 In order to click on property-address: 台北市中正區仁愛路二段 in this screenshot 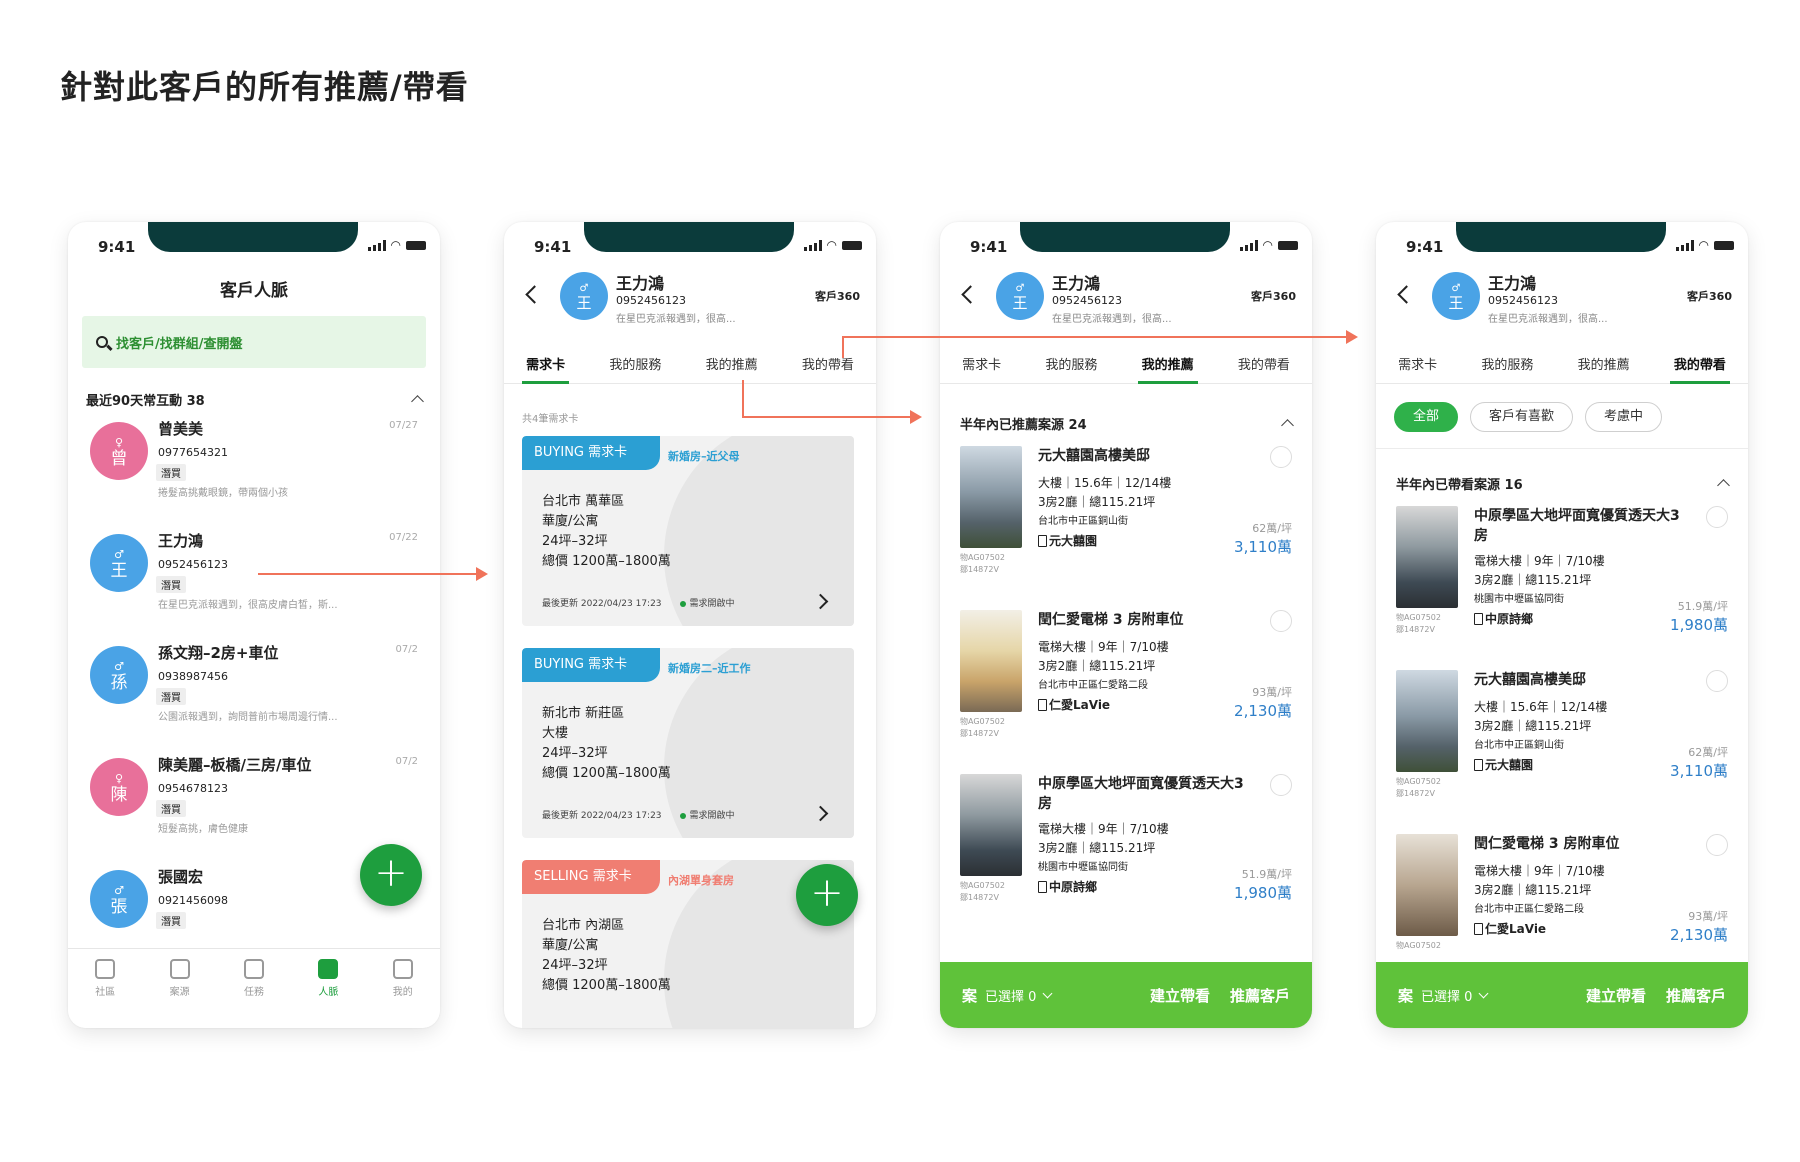, I will do `click(1529, 909)`.